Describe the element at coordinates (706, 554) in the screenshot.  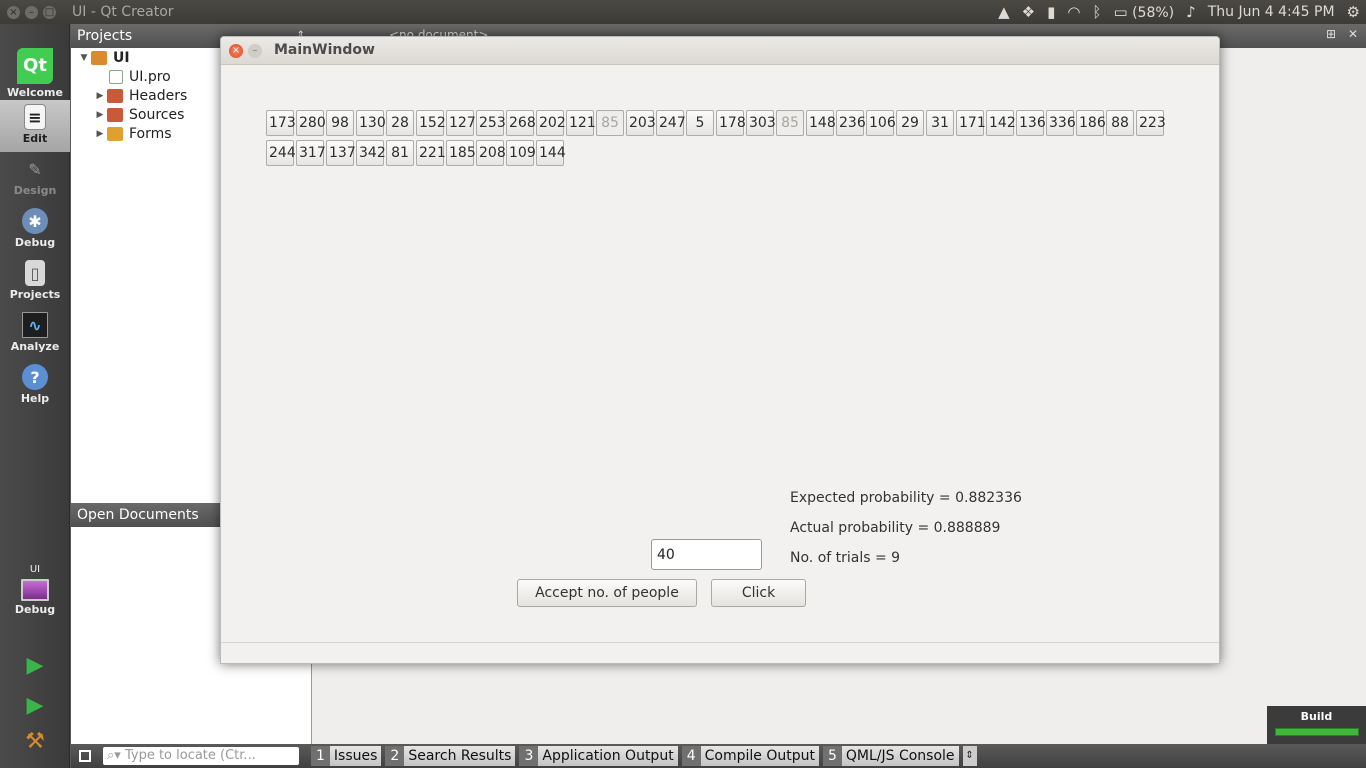
I see `people-count-input` at that location.